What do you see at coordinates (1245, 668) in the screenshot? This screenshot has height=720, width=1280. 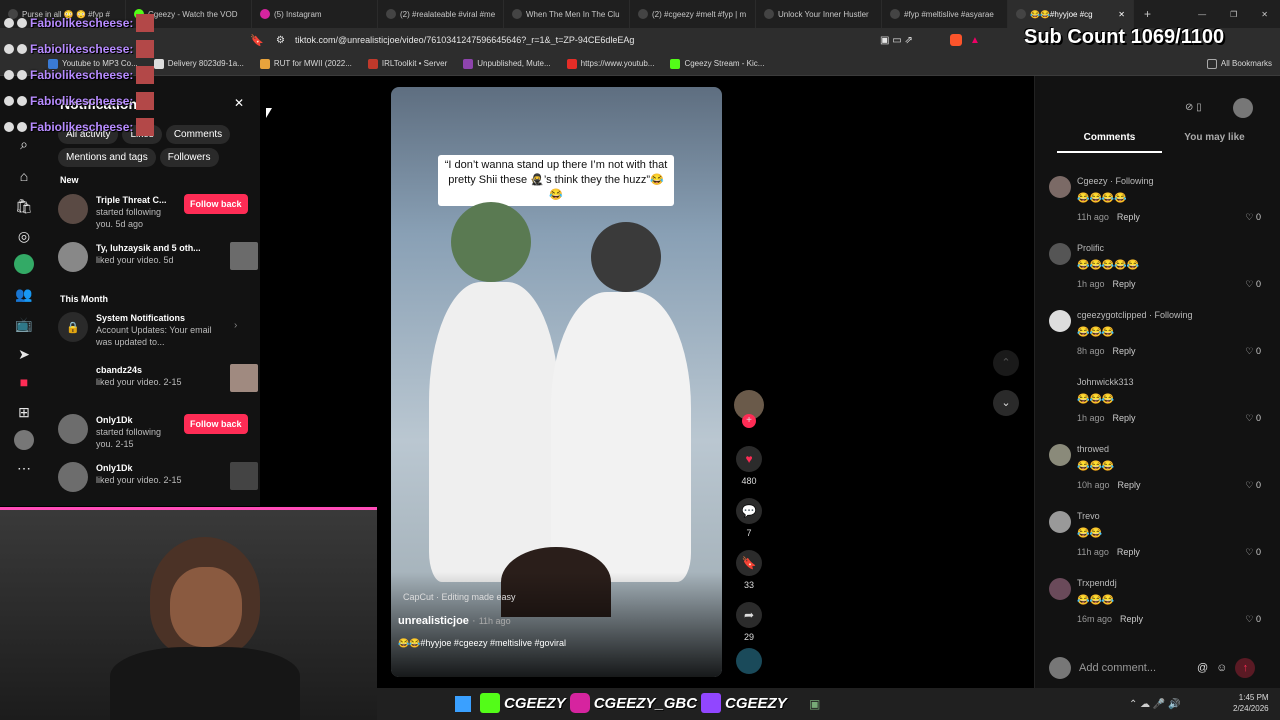 I see `post-comment-button: ↑` at bounding box center [1245, 668].